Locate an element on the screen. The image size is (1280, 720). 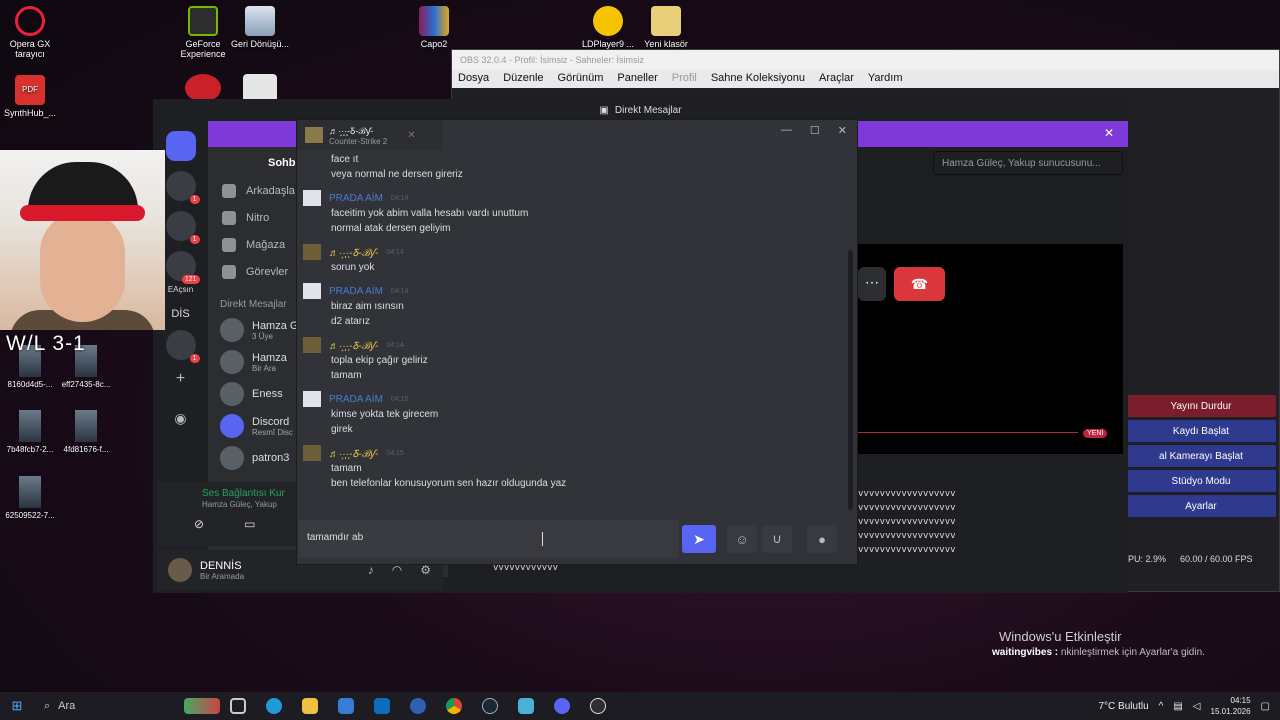
obs-menu-item: Araçlar is located at coordinates (836, 79).